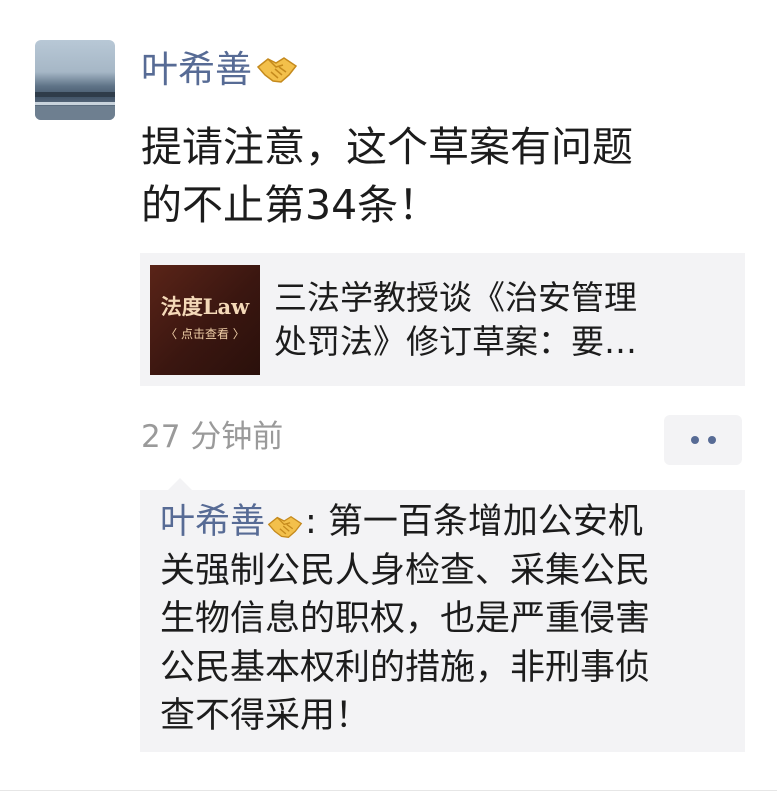 The width and height of the screenshot is (777, 800). Describe the element at coordinates (405, 570) in the screenshot. I see `comment-text-line: 关强制公民人身检查、采集公民` at that location.